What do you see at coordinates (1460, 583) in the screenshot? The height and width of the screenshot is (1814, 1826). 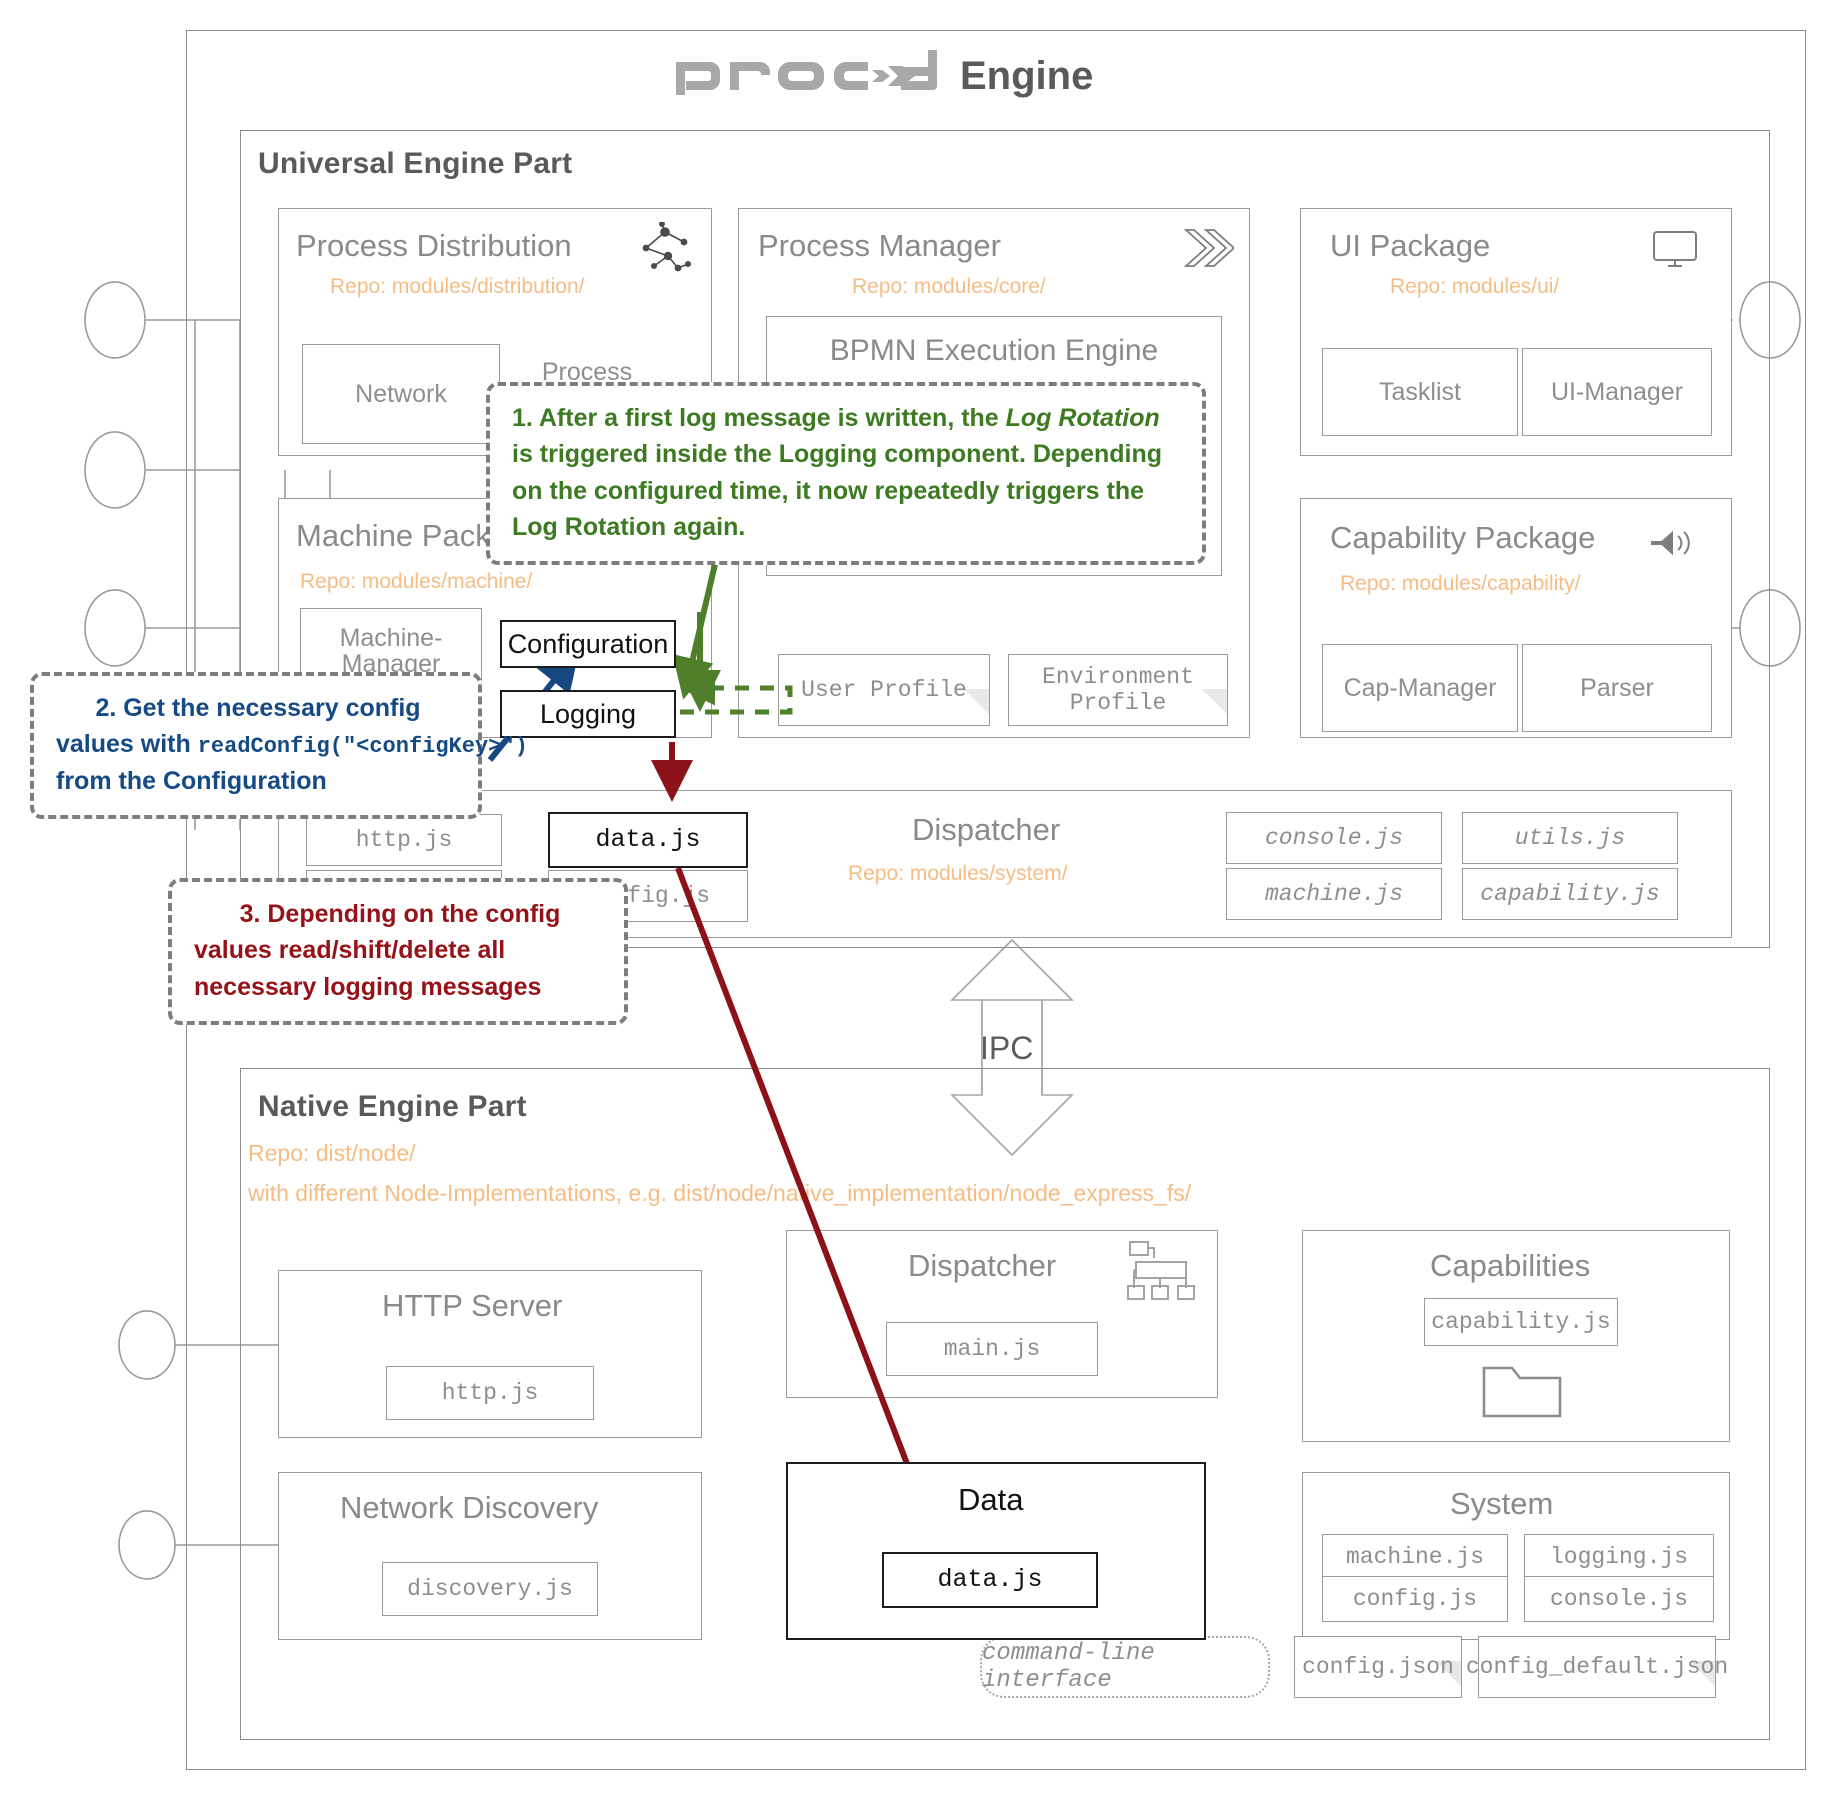 I see `card-capability-package-repo: Repo: modules/capability/` at bounding box center [1460, 583].